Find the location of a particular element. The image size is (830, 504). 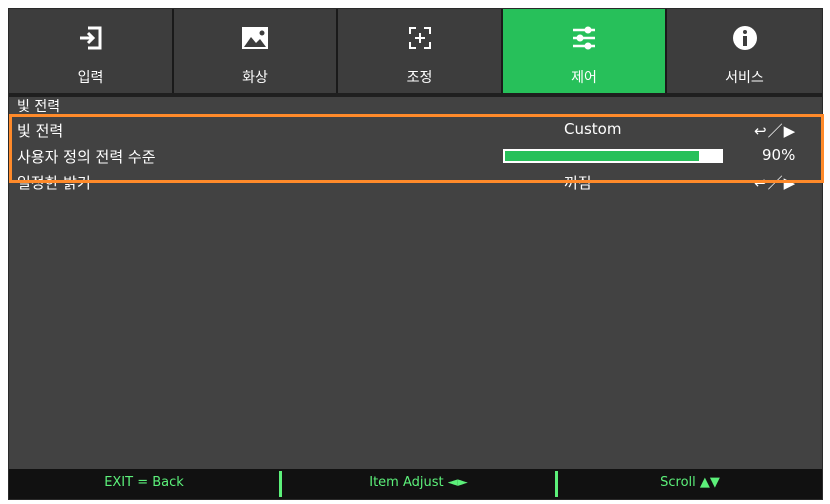

tab-input: 입력 is located at coordinates (91, 51).